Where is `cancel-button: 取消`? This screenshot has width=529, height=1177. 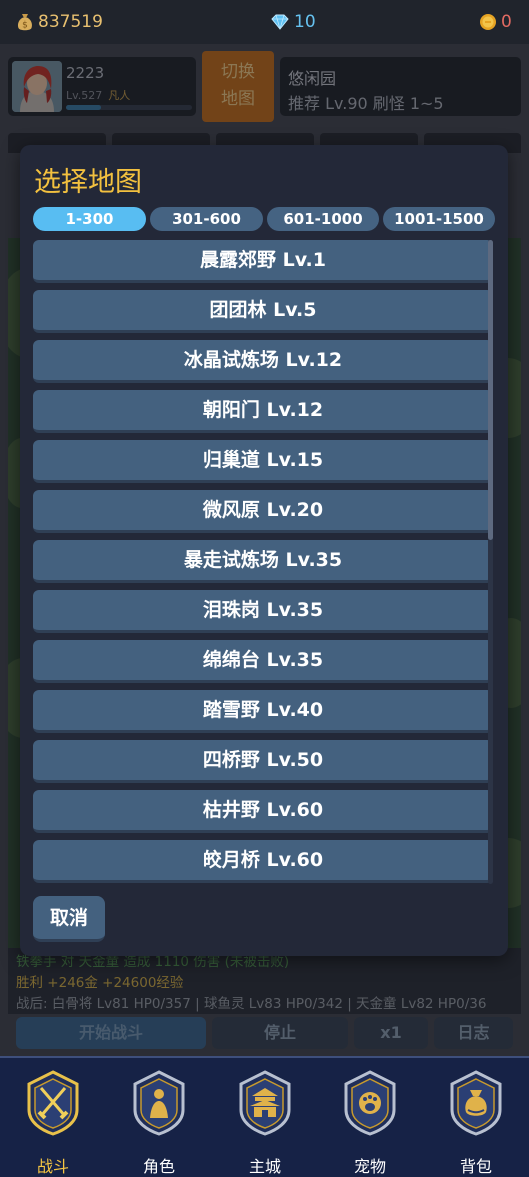
cancel-button: 取消 is located at coordinates (69, 919).